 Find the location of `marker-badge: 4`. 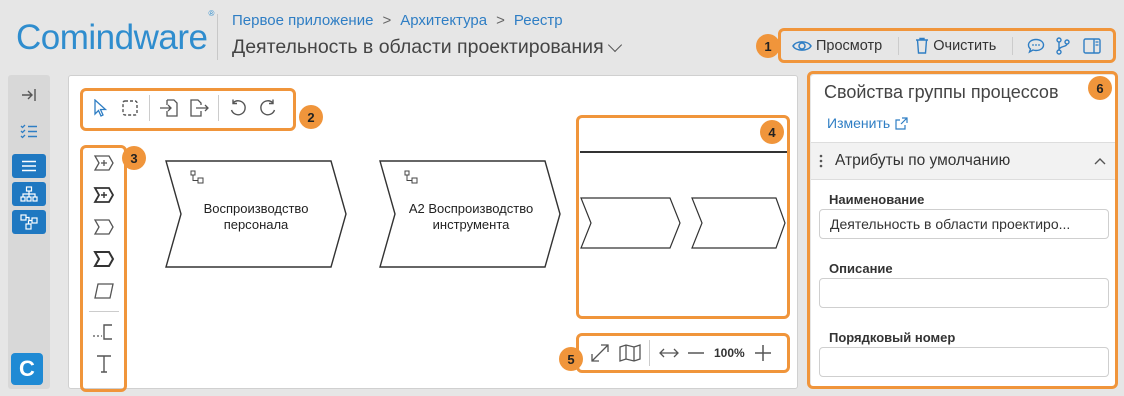

marker-badge: 4 is located at coordinates (772, 132).